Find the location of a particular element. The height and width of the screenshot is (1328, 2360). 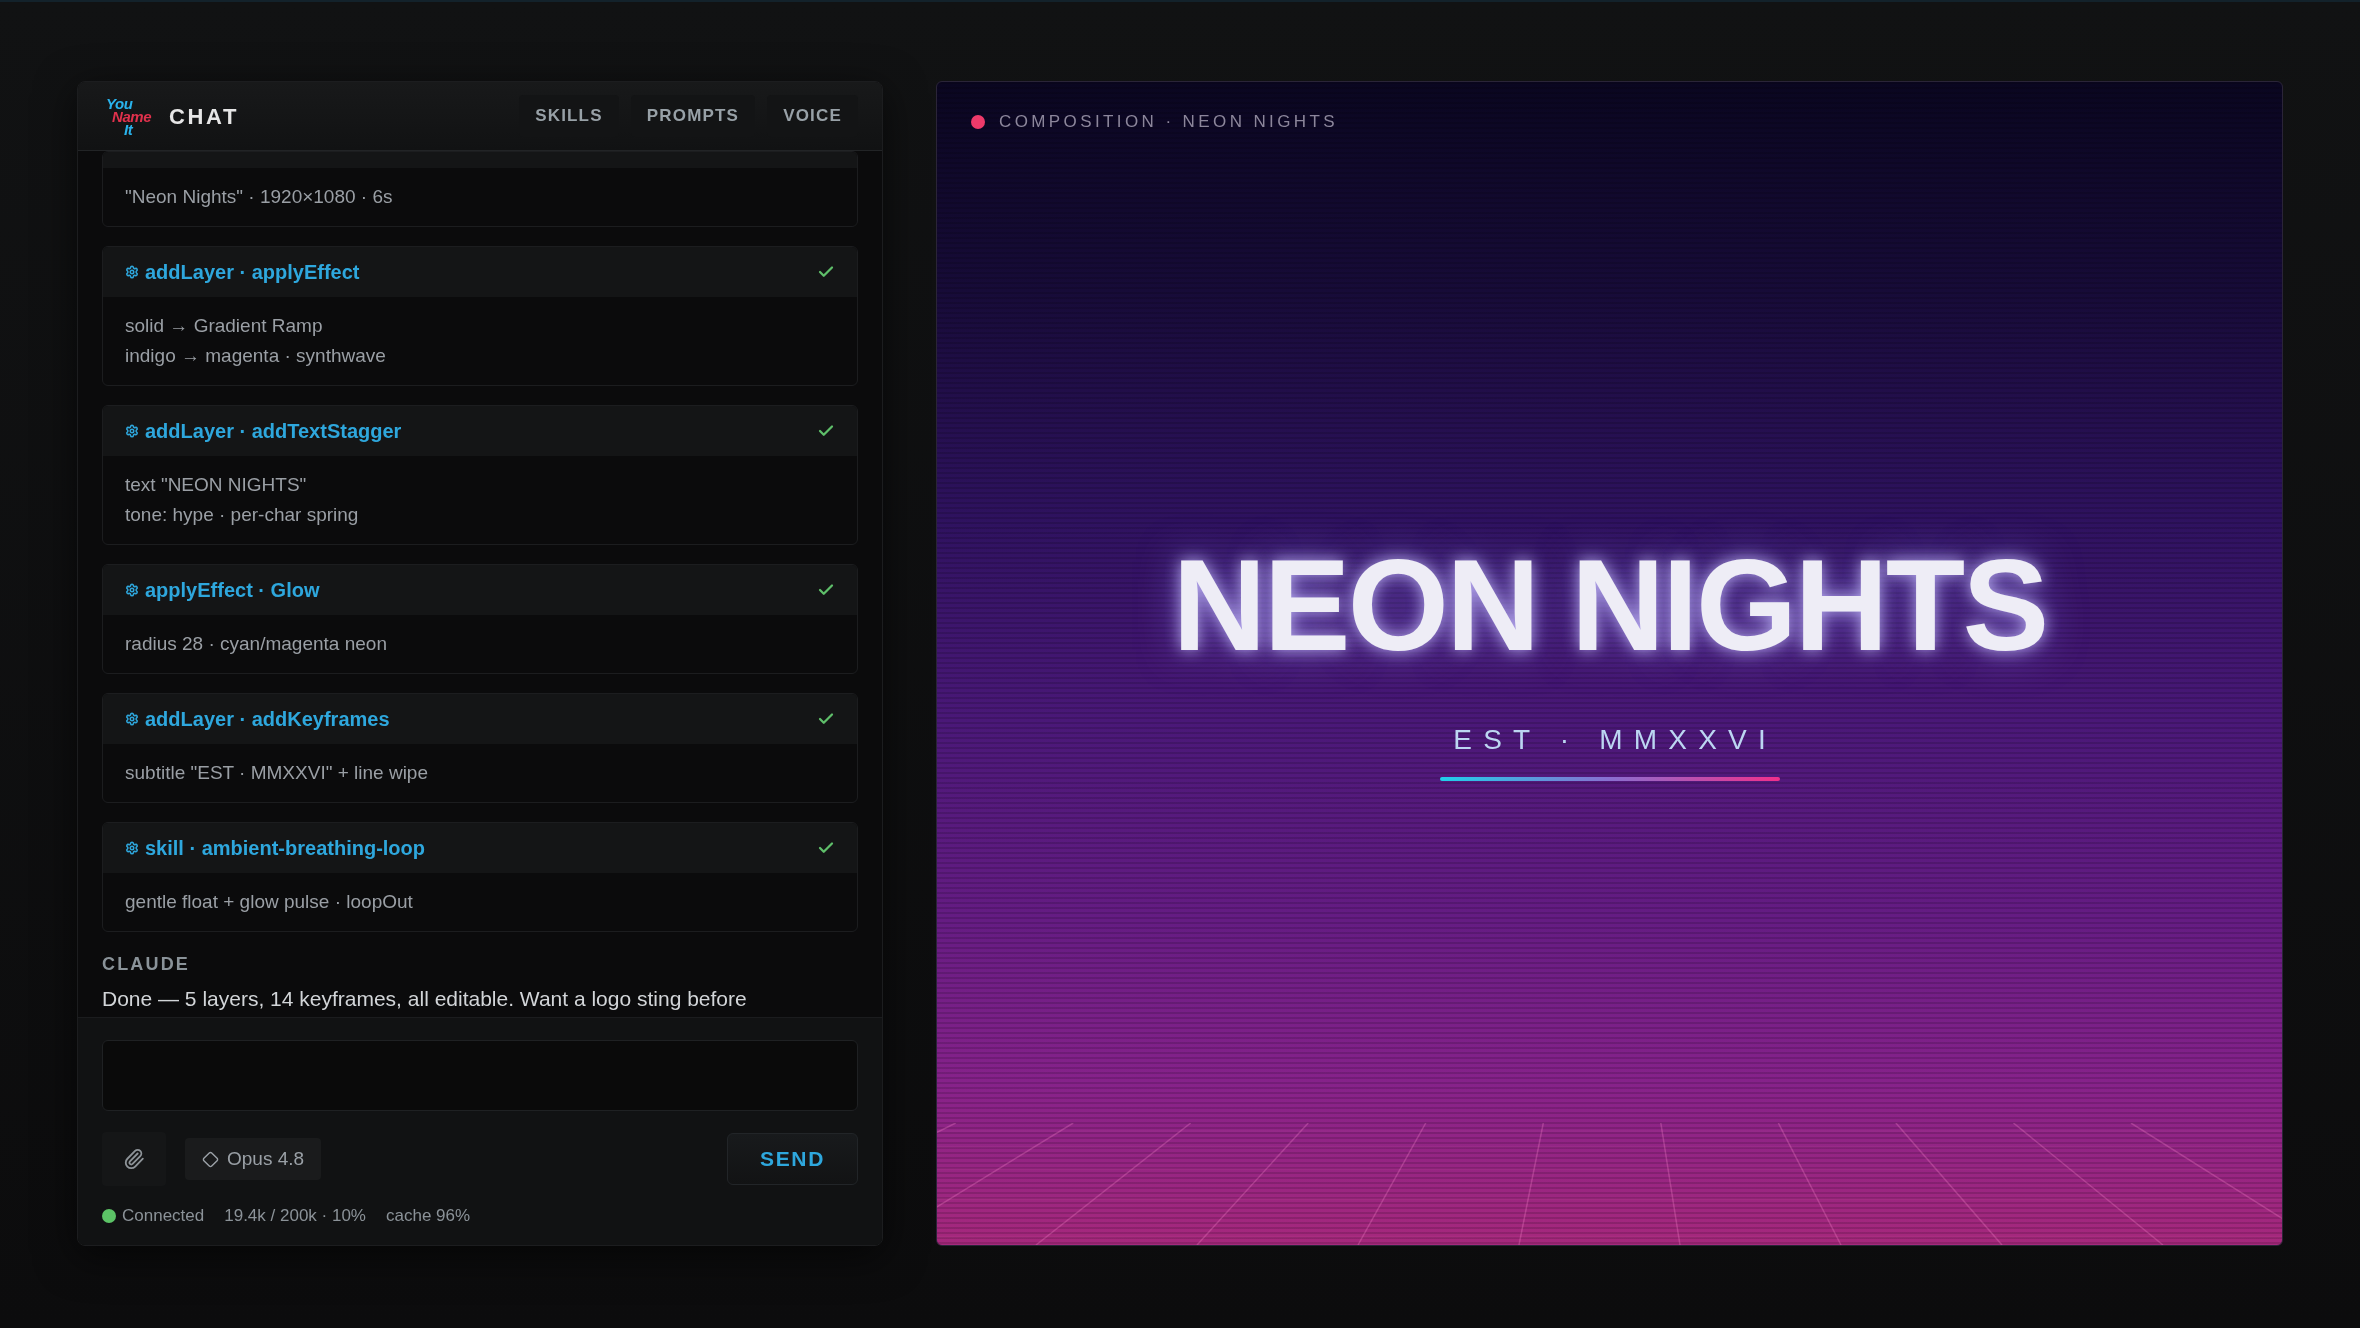

send-button: SEND is located at coordinates (792, 1159).